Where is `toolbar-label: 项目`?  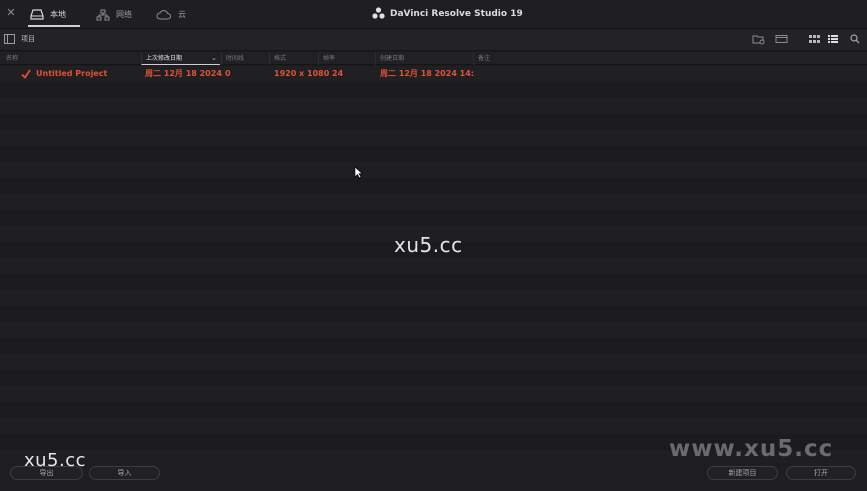 toolbar-label: 项目 is located at coordinates (28, 39).